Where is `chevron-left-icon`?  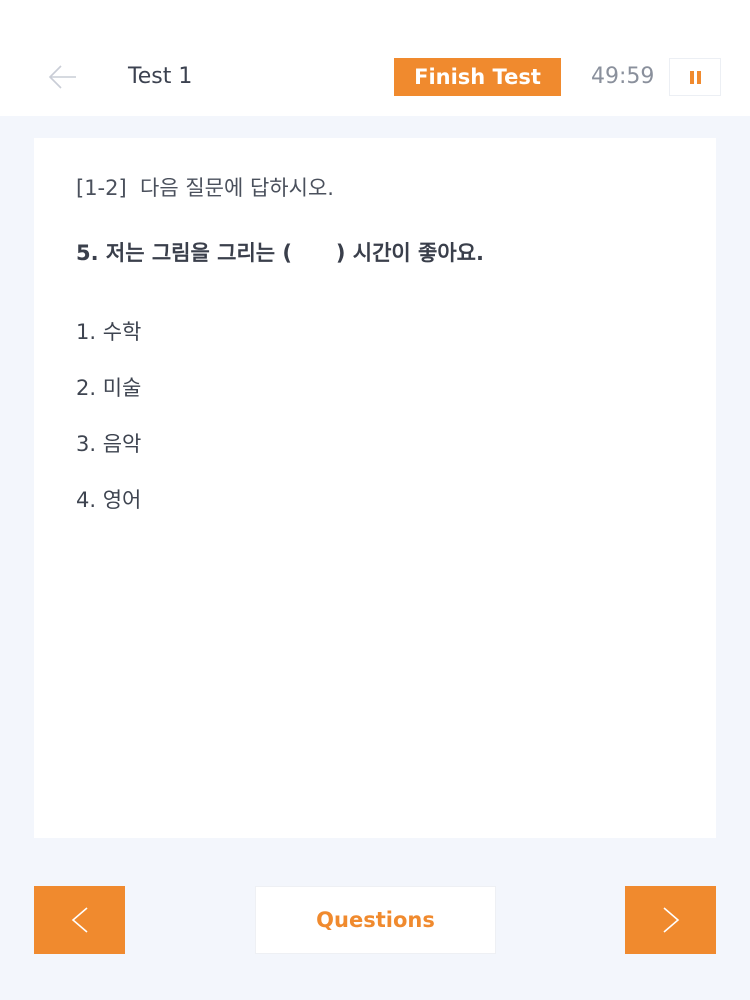
chevron-left-icon is located at coordinates (79, 920).